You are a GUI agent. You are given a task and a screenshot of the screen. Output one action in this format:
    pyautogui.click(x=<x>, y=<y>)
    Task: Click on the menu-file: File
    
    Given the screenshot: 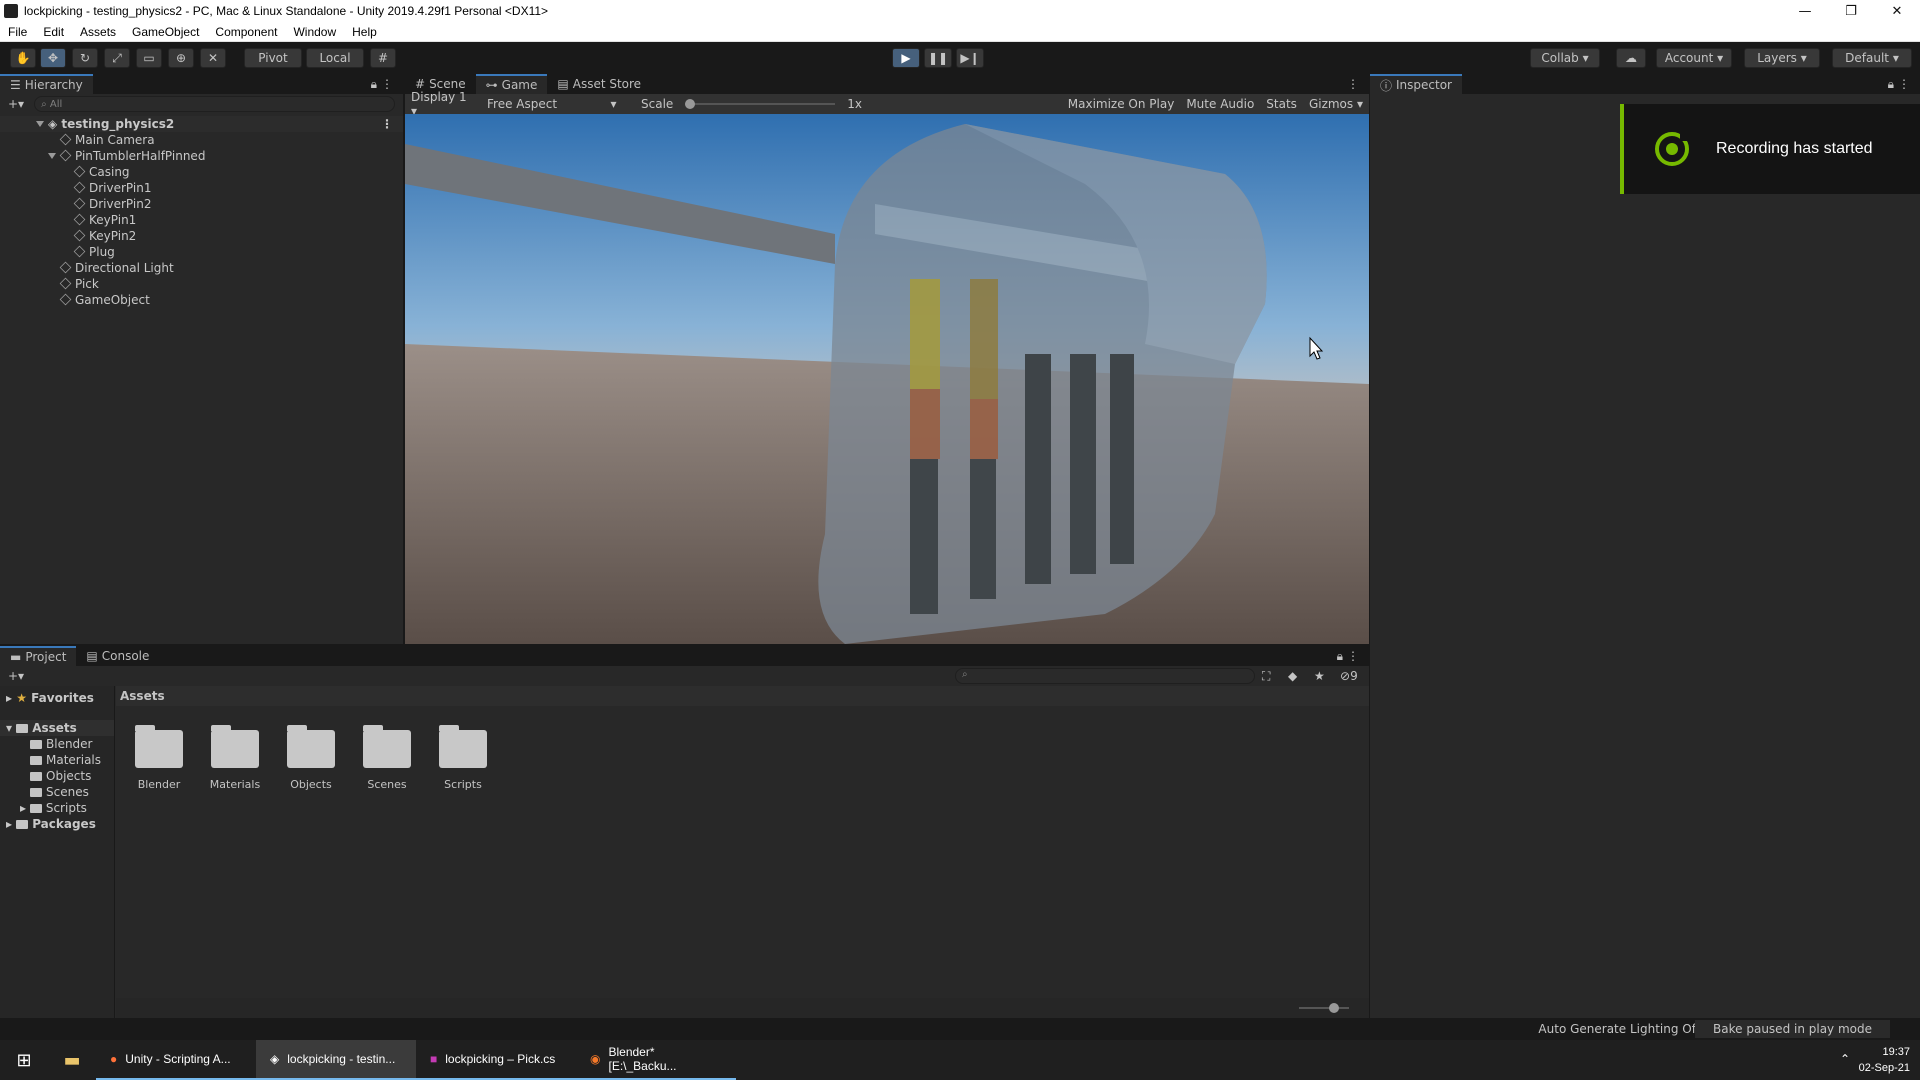 What is the action you would take?
    pyautogui.click(x=17, y=32)
    